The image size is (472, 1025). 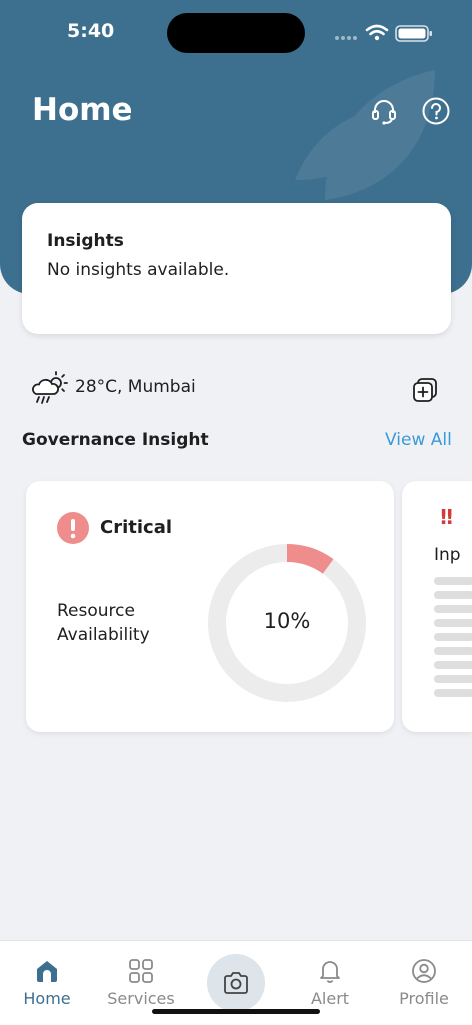 What do you see at coordinates (47, 998) in the screenshot?
I see `tab-home-label: Home` at bounding box center [47, 998].